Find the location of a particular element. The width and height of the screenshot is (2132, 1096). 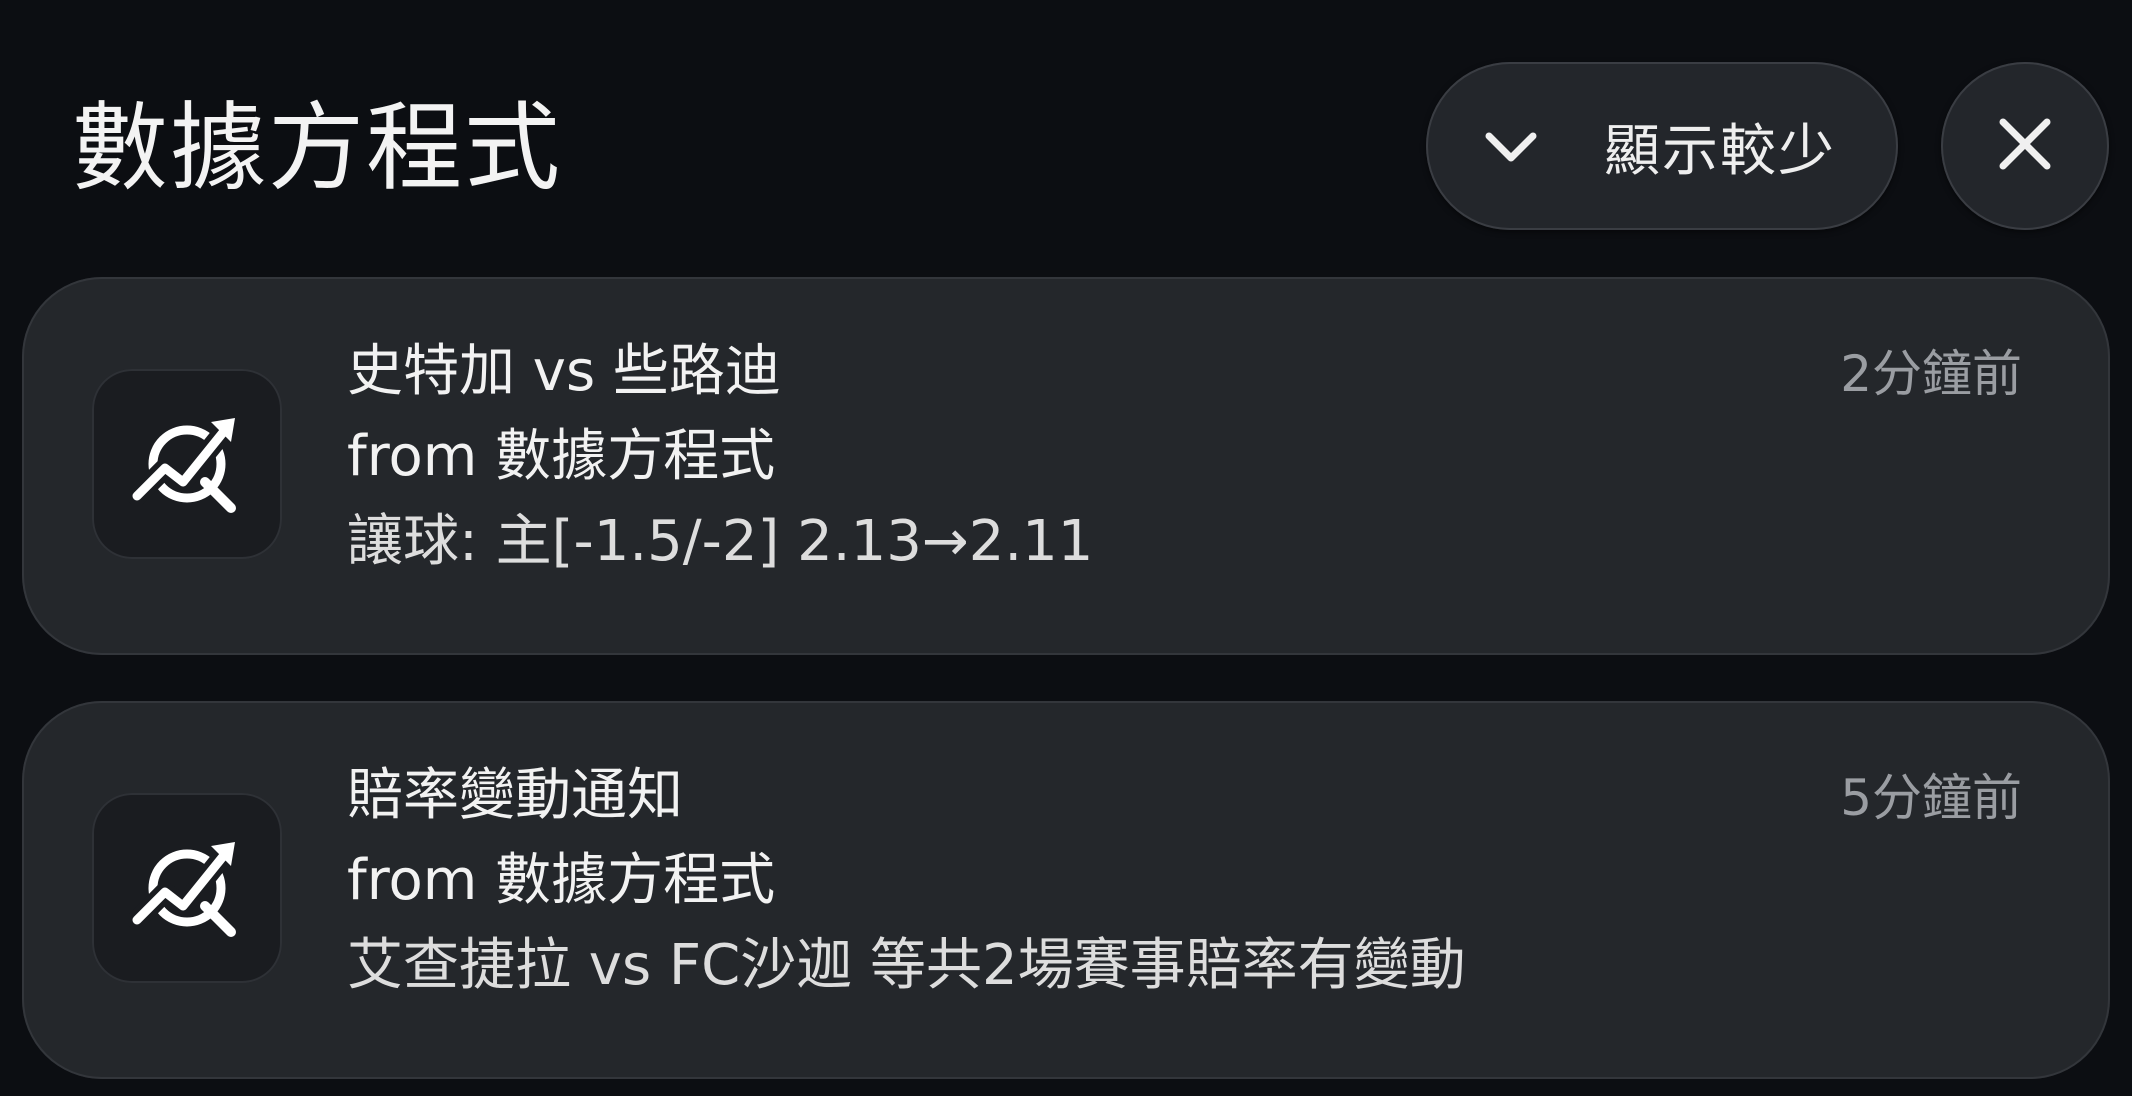

show-less-button: 顯示較少 is located at coordinates (1662, 146).